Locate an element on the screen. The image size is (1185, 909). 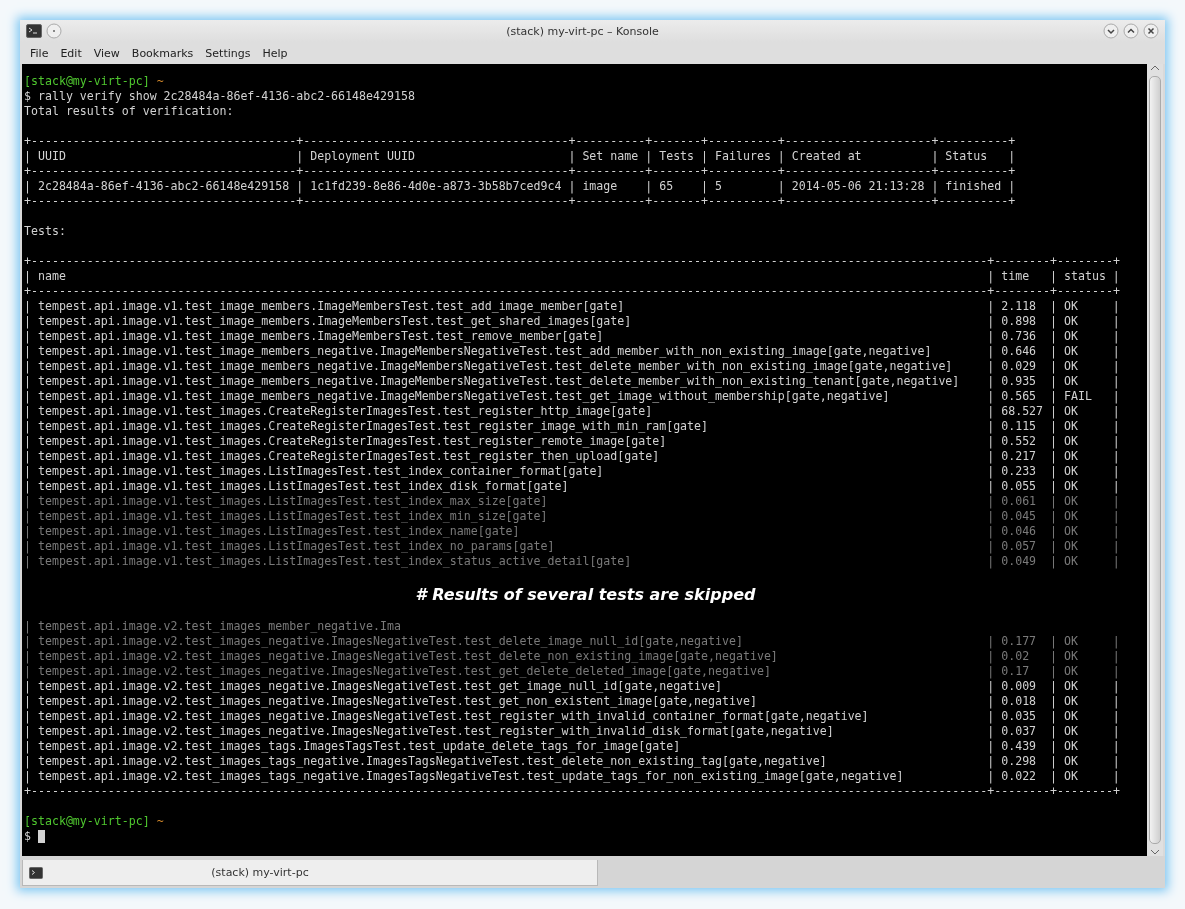
menu-item: Edit is located at coordinates (71, 53).